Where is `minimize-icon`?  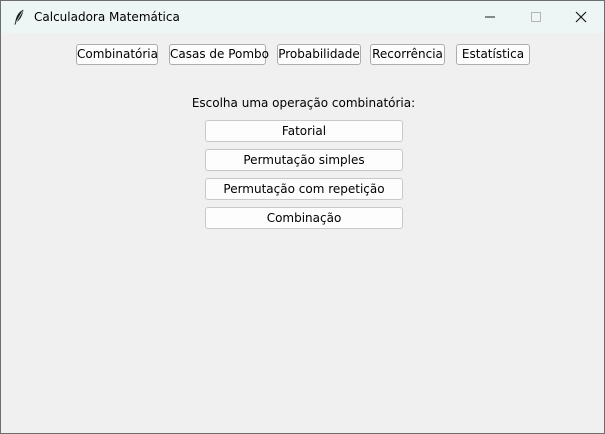
minimize-icon is located at coordinates (490, 17).